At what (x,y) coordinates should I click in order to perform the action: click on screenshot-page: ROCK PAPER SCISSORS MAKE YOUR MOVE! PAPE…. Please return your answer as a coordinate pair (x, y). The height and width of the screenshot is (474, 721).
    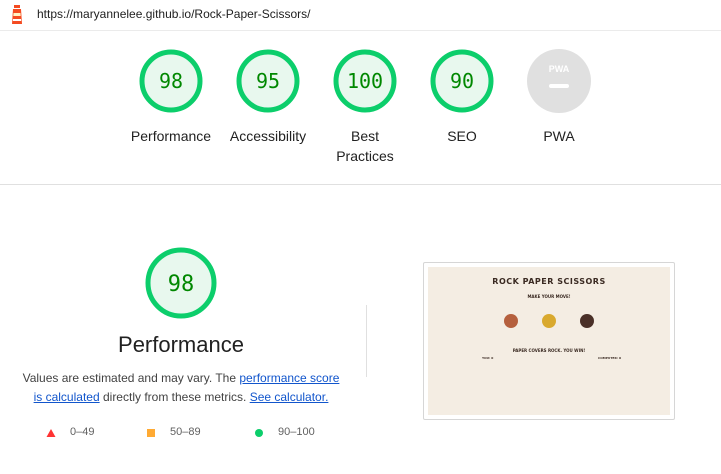
    Looking at the image, I should click on (549, 341).